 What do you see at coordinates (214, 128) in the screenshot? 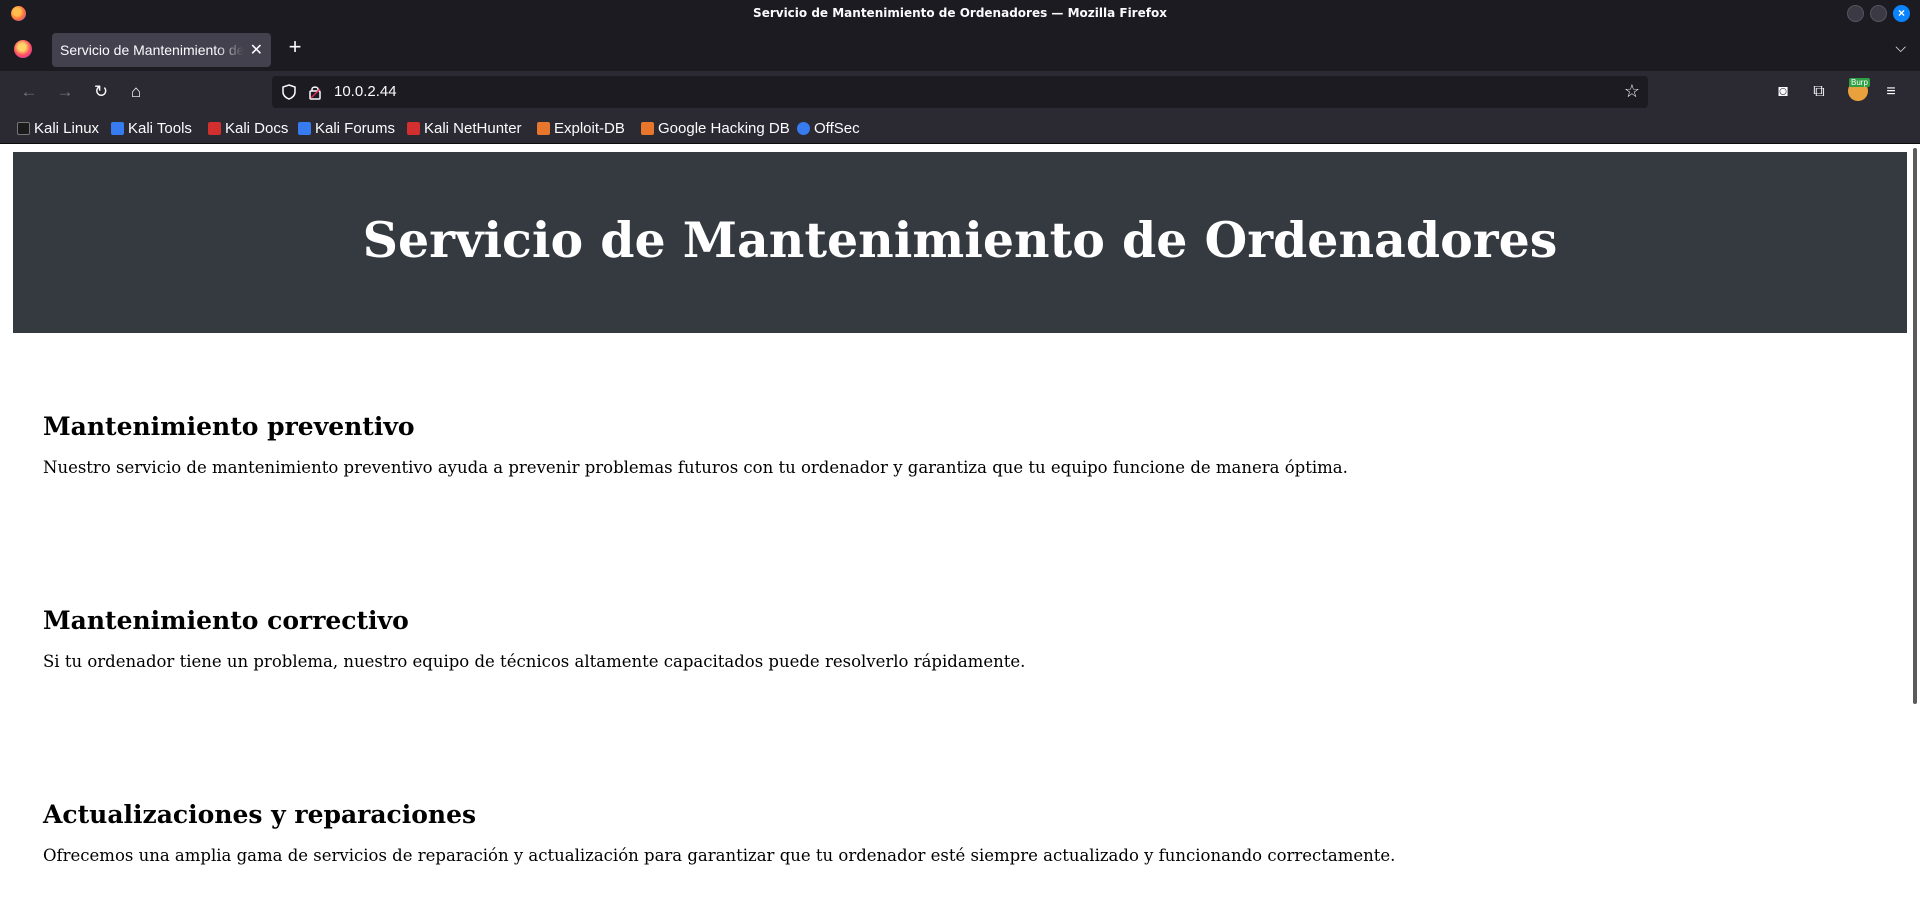
I see `kali-docs-icon` at bounding box center [214, 128].